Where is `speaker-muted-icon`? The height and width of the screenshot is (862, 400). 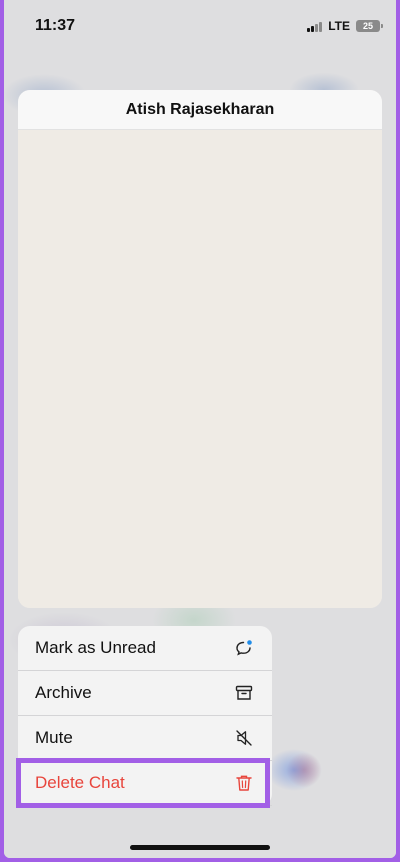 speaker-muted-icon is located at coordinates (244, 738).